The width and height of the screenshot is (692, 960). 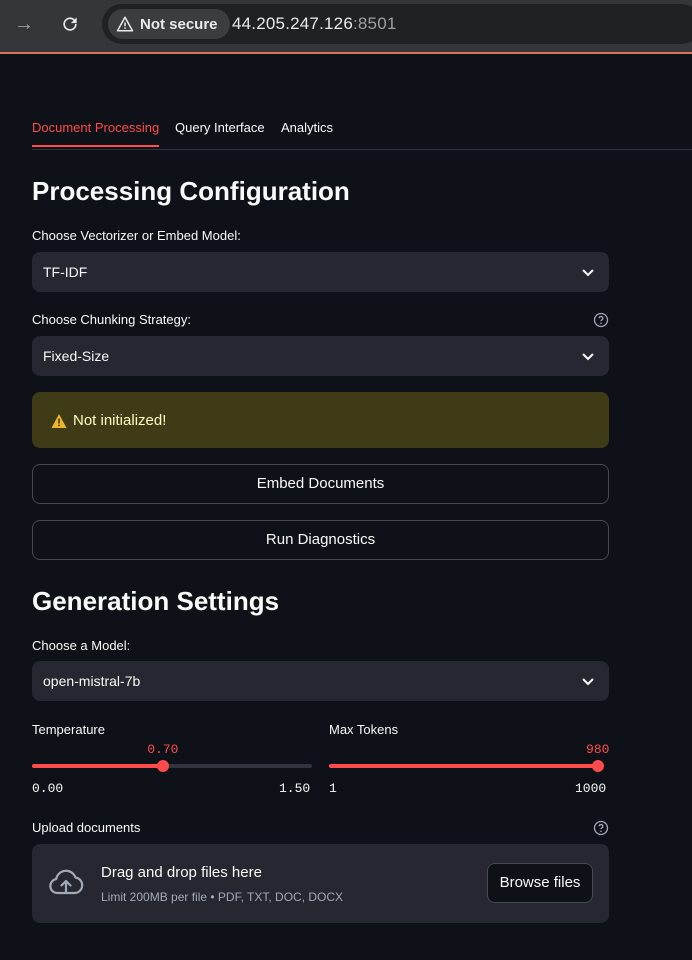 What do you see at coordinates (374, 23) in the screenshot?
I see `url-port: :8501` at bounding box center [374, 23].